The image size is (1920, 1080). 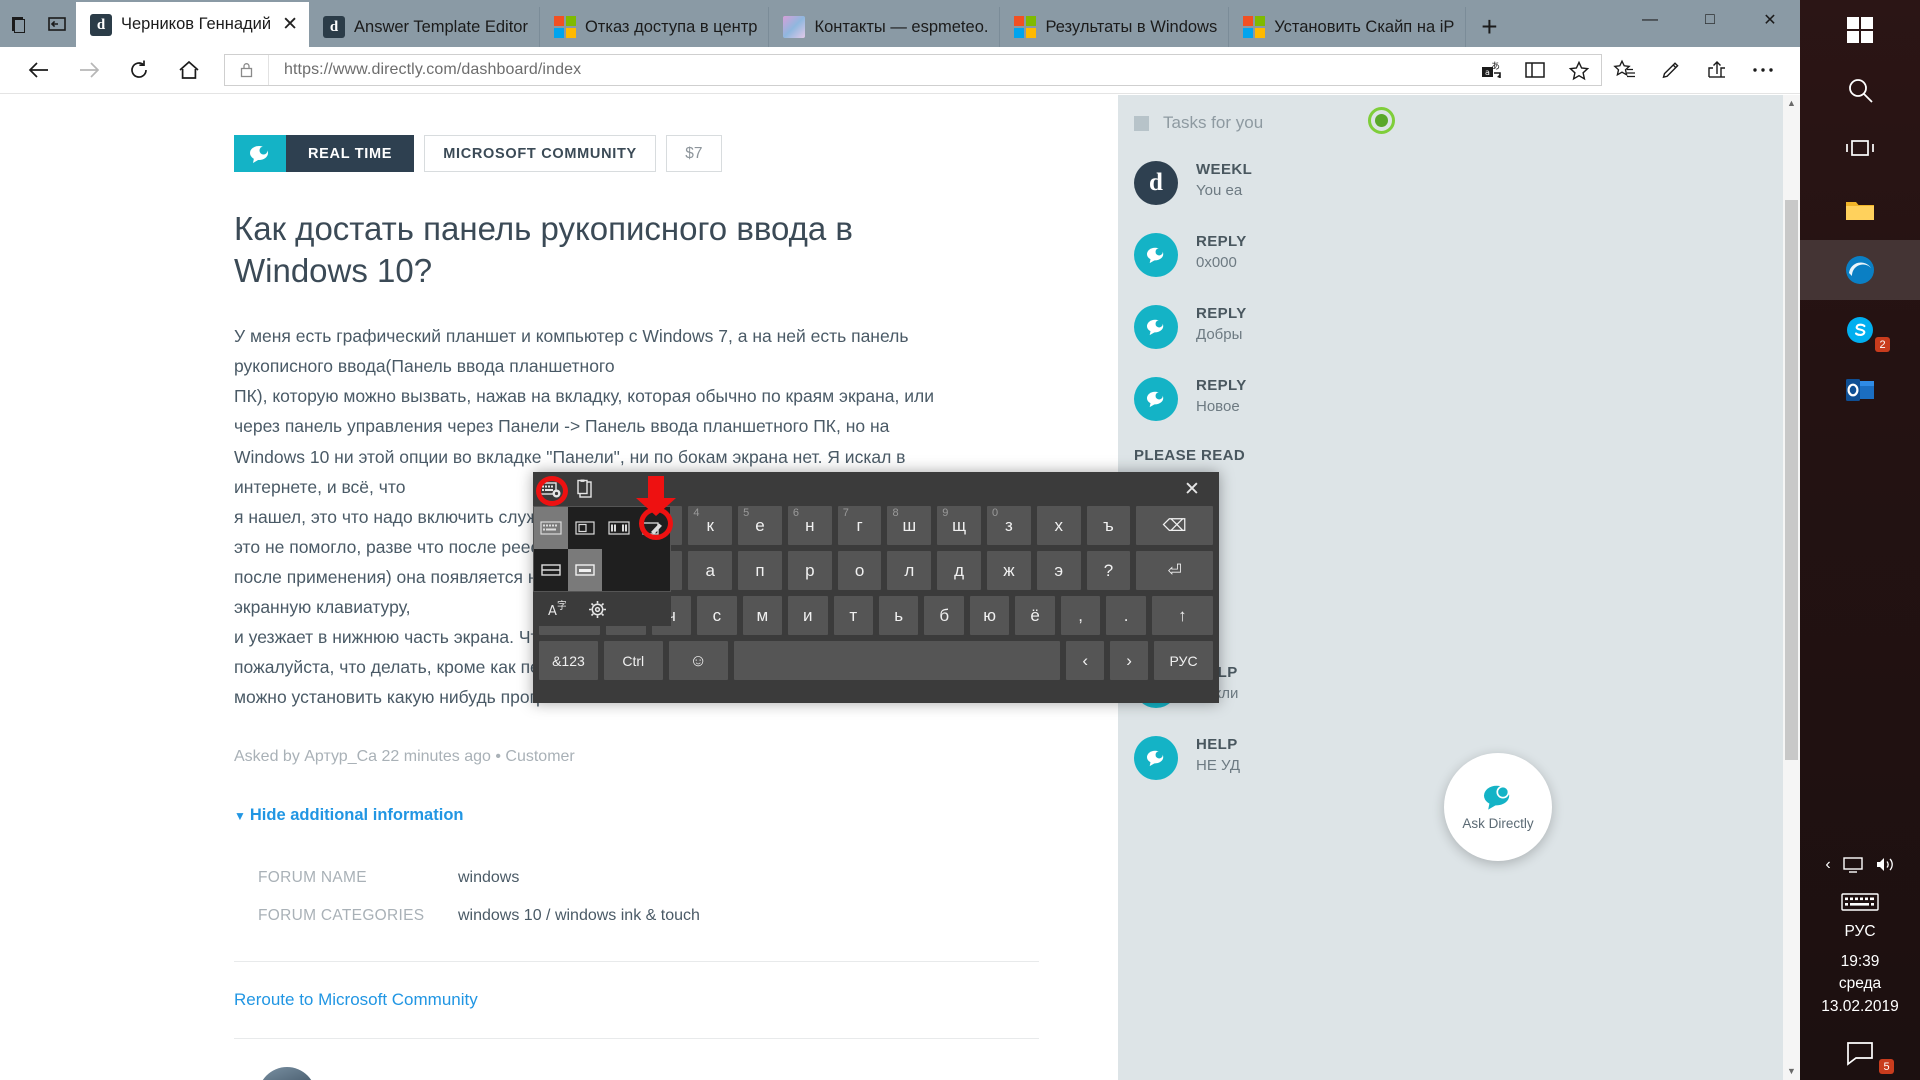 What do you see at coordinates (909, 525) in the screenshot?
I see `key: 8ш` at bounding box center [909, 525].